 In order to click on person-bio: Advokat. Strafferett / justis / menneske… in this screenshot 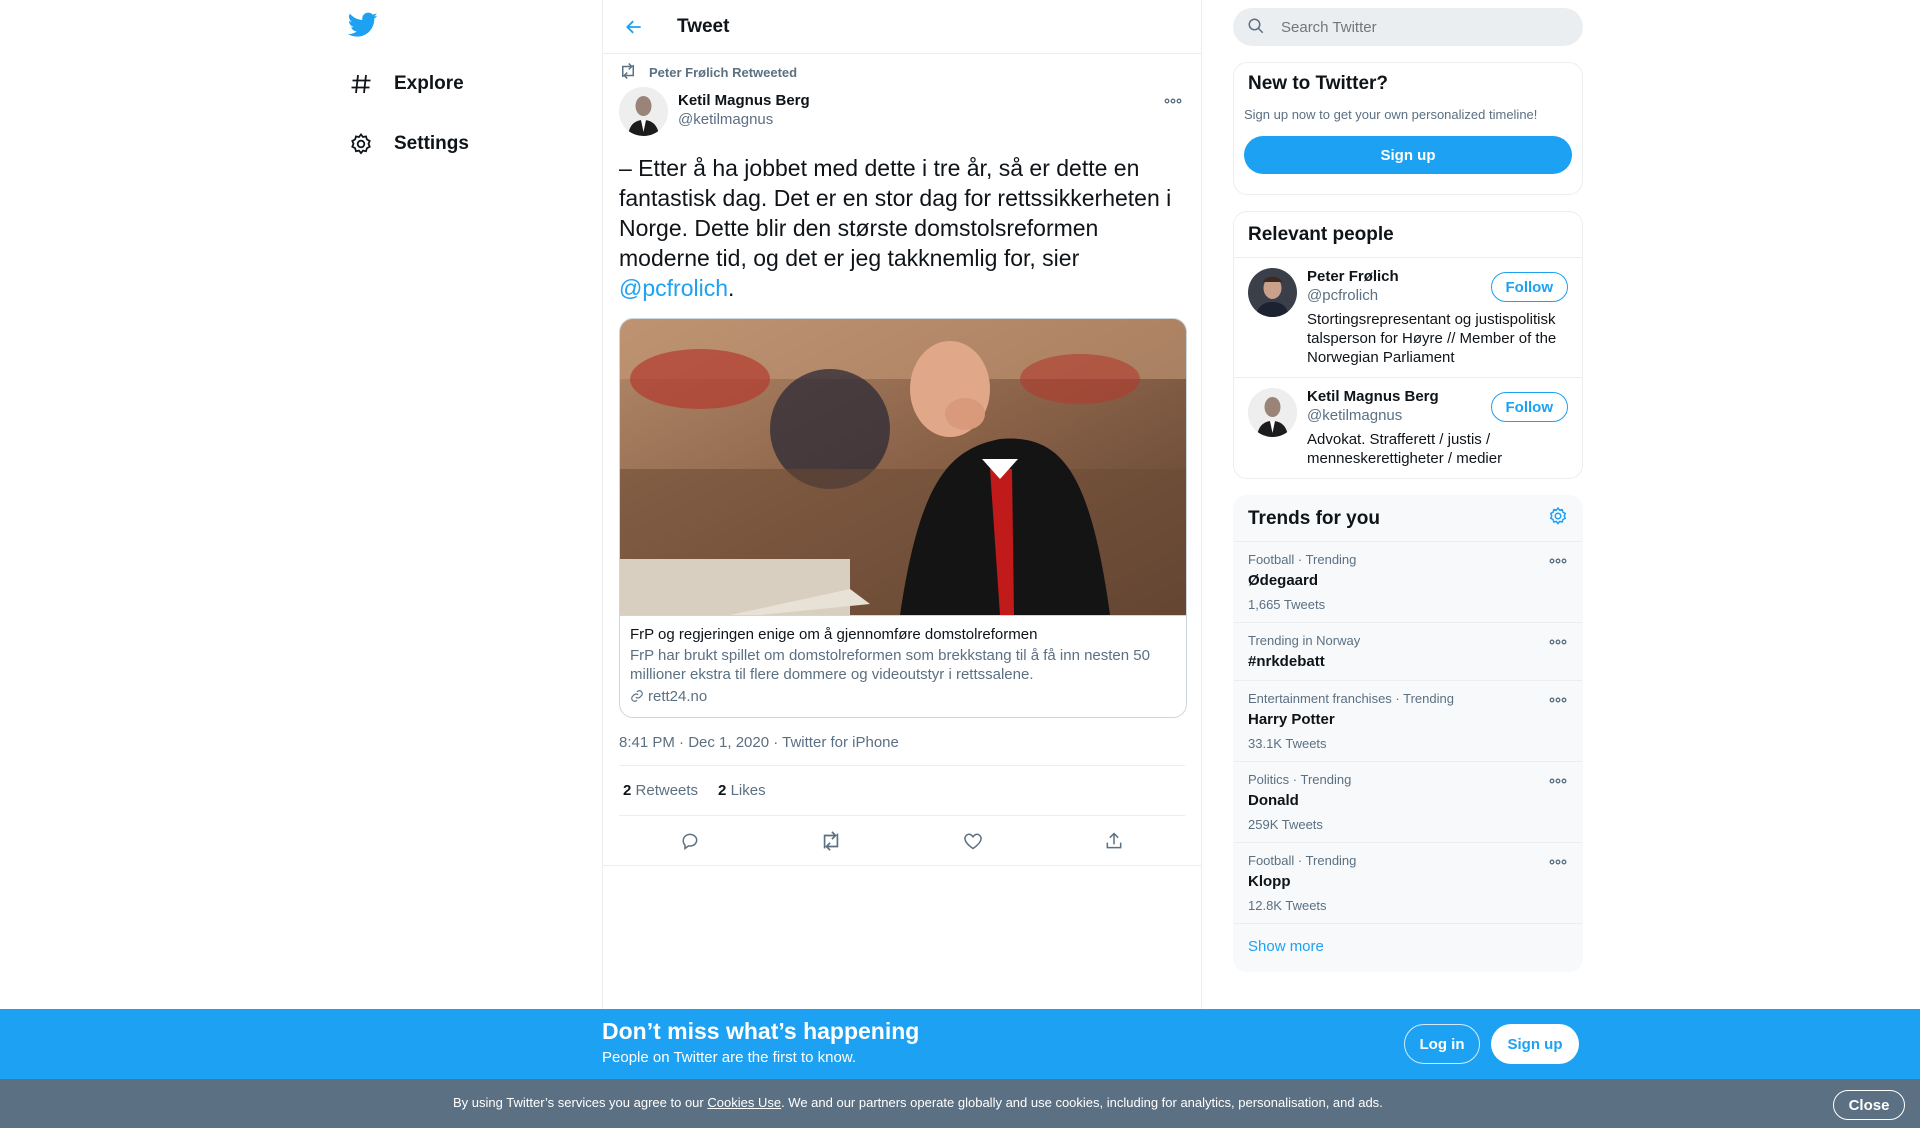, I will do `click(1405, 449)`.